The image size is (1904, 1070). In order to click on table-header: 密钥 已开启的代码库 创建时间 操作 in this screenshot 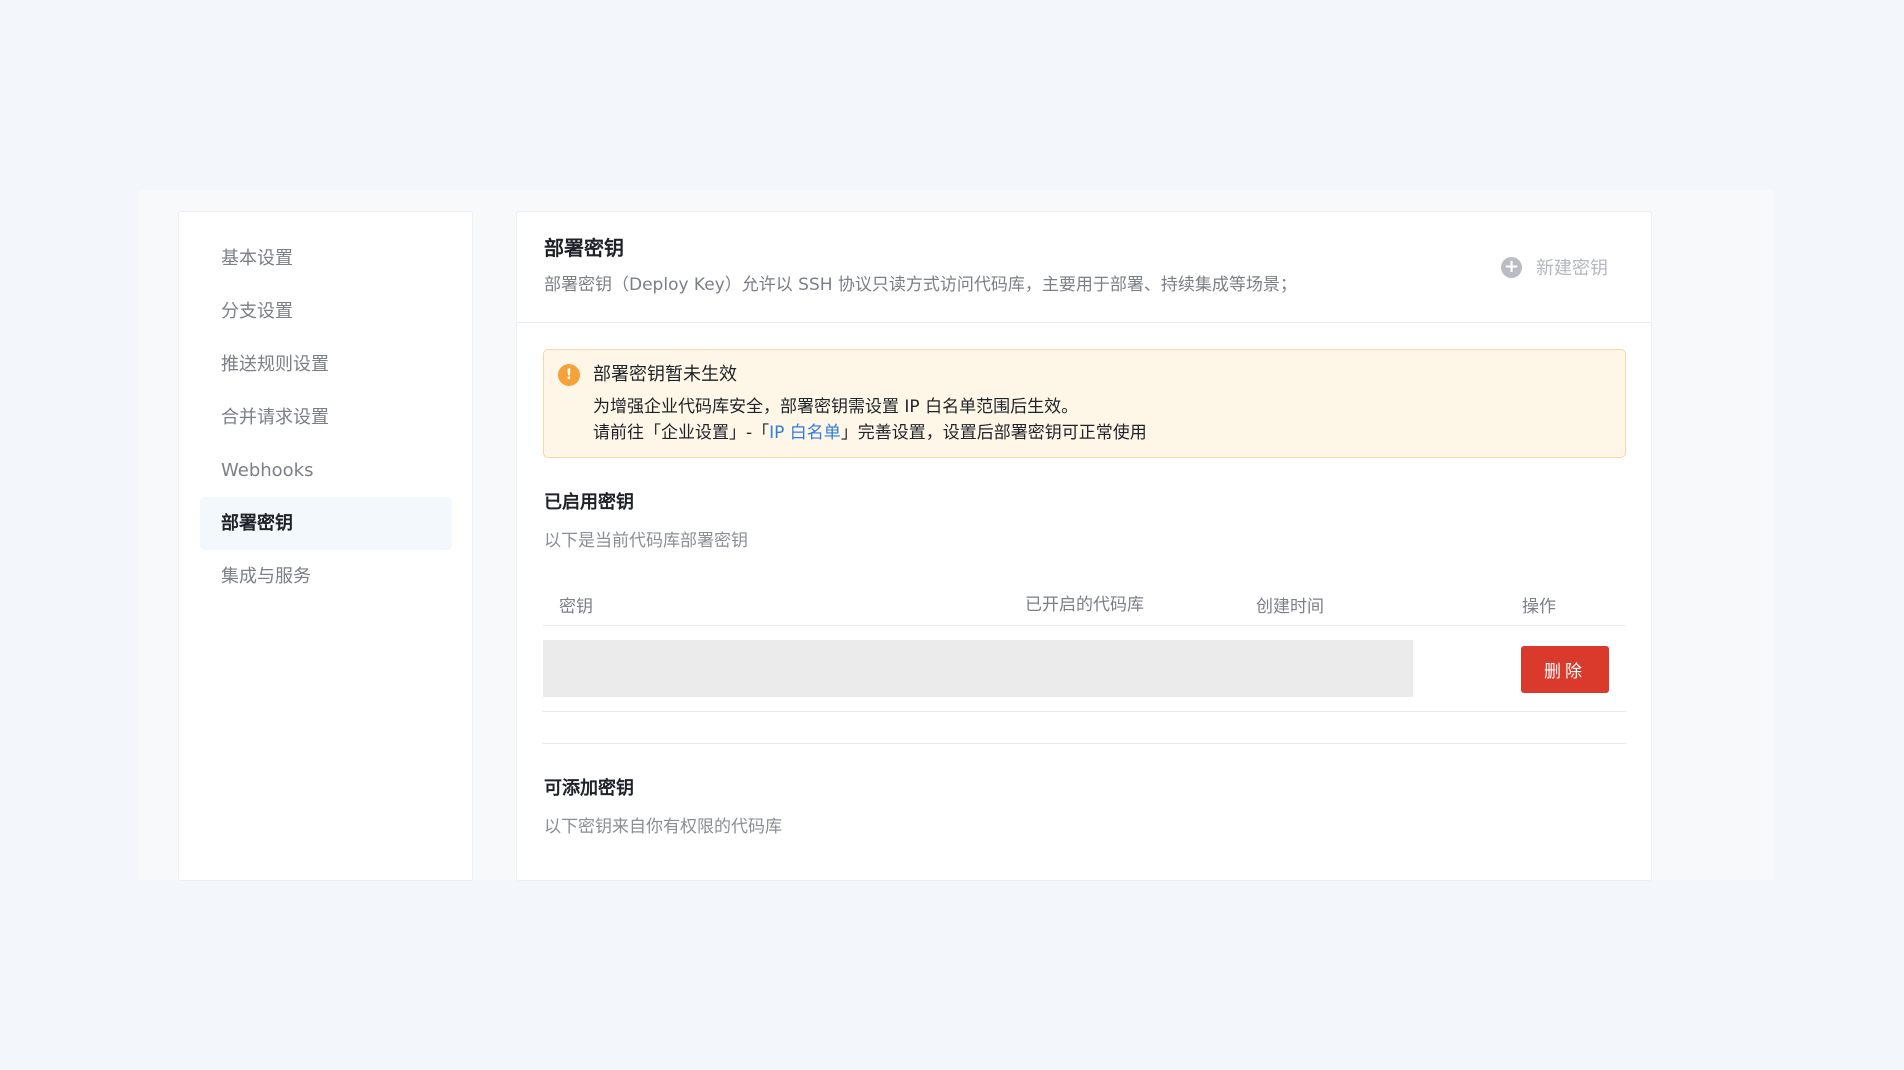, I will do `click(1084, 598)`.